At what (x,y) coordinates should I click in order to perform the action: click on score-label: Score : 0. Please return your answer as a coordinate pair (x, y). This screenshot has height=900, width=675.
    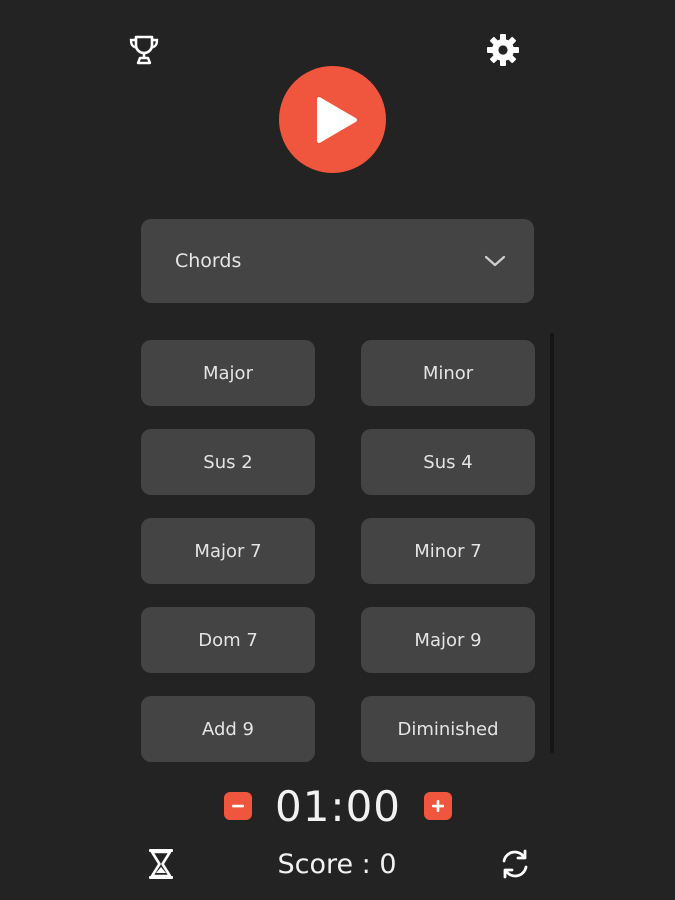
    Looking at the image, I should click on (337, 864).